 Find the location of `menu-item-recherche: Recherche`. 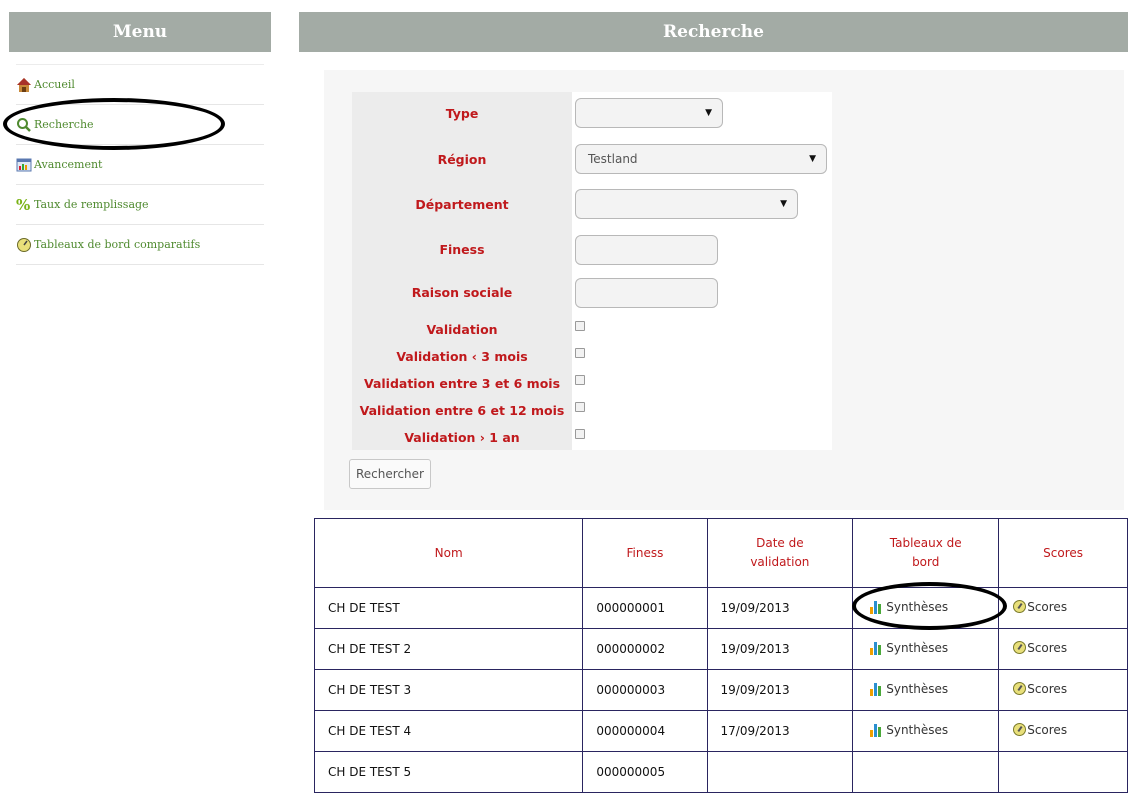

menu-item-recherche: Recherche is located at coordinates (140, 125).